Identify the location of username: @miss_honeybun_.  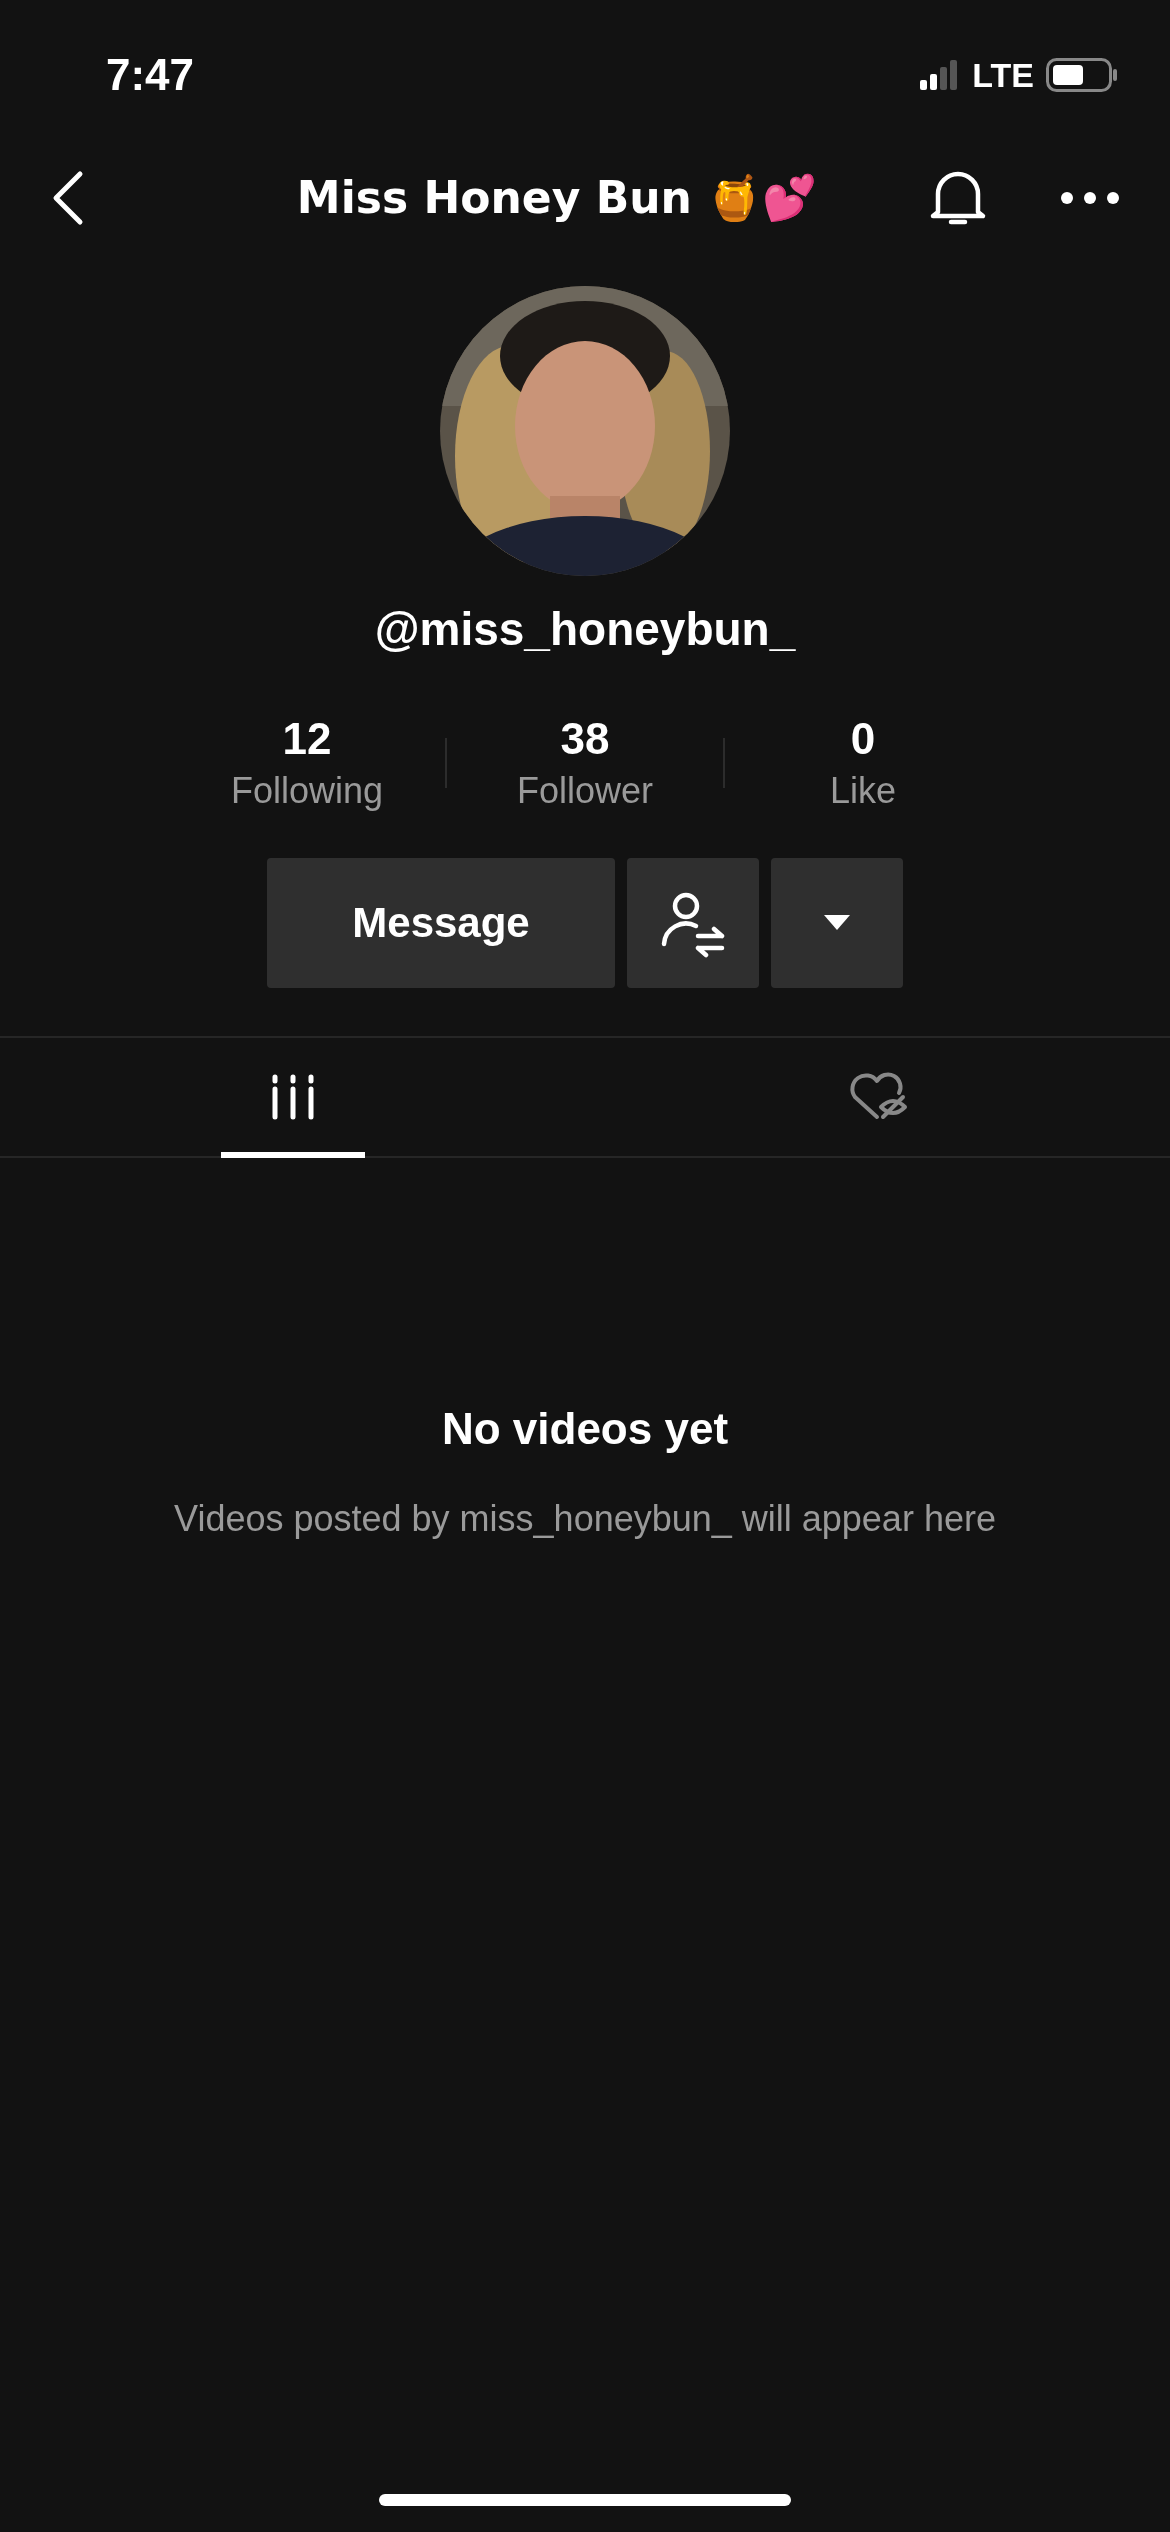
(585, 629).